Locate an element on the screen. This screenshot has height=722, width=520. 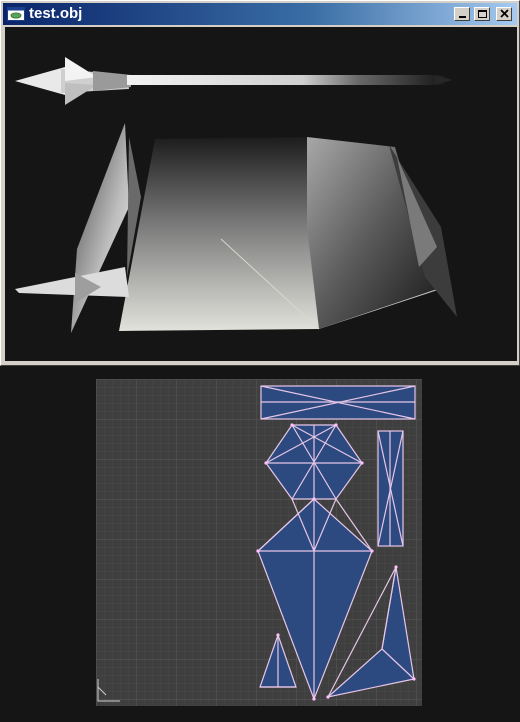
maximize-icon is located at coordinates (482, 14).